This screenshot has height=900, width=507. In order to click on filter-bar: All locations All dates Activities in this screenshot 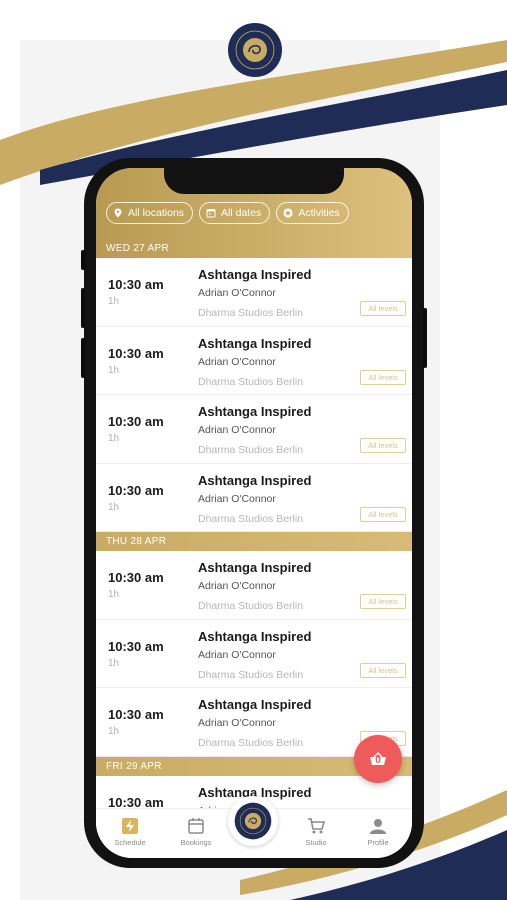, I will do `click(227, 213)`.